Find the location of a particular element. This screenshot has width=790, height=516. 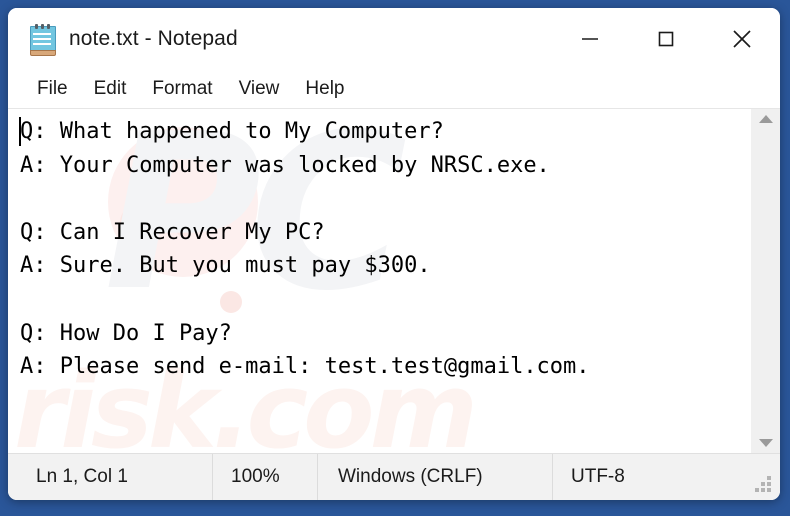

title-bar-left: note.txt - Notepad is located at coordinates (123, 39).